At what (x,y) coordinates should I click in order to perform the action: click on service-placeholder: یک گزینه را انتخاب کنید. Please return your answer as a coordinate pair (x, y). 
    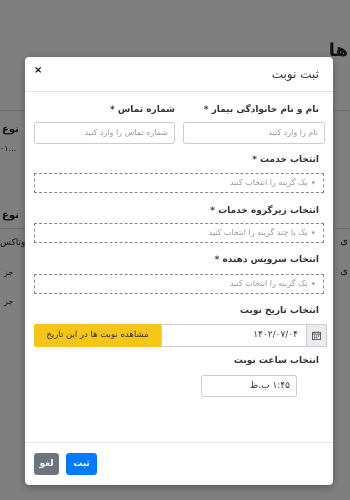
    Looking at the image, I should click on (268, 182).